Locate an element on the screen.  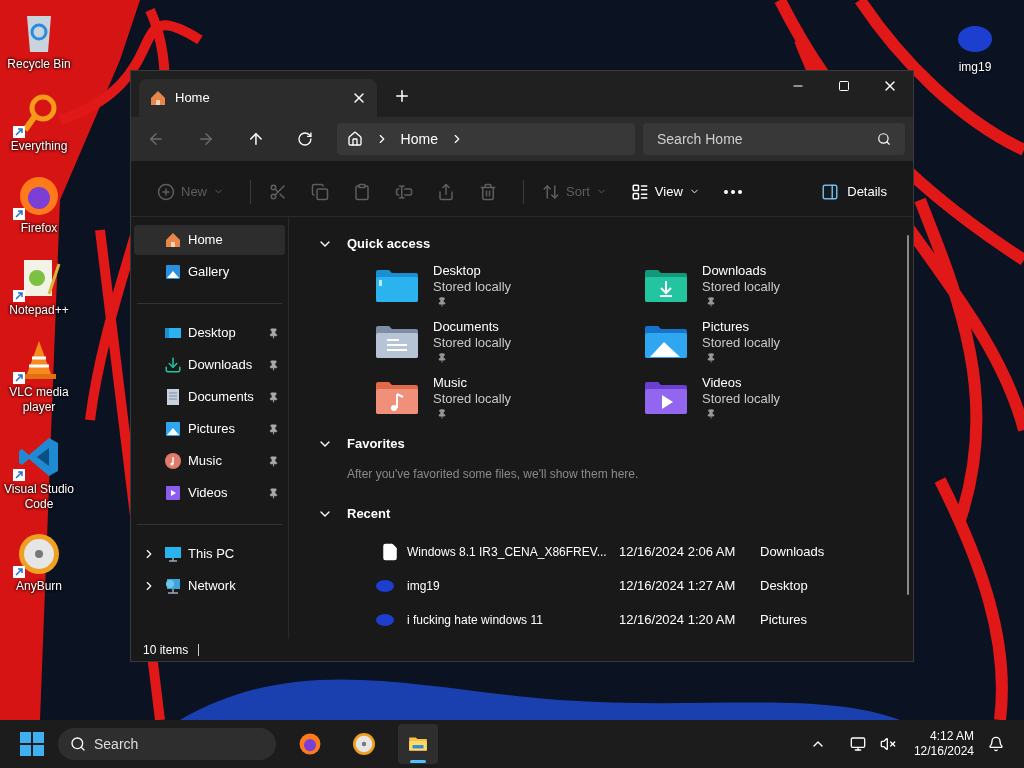
section-header: Favorites is located at coordinates (615, 444).